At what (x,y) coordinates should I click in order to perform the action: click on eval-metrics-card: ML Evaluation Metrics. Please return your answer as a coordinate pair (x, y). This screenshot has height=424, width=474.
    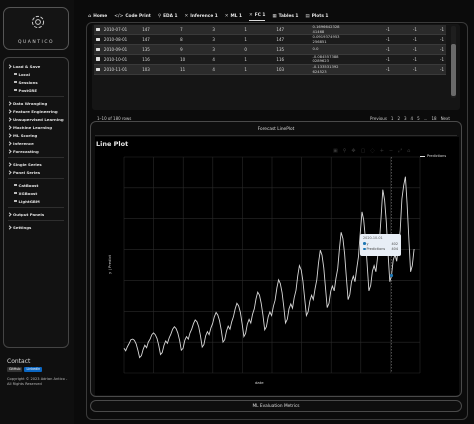
    Looking at the image, I should click on (276, 406).